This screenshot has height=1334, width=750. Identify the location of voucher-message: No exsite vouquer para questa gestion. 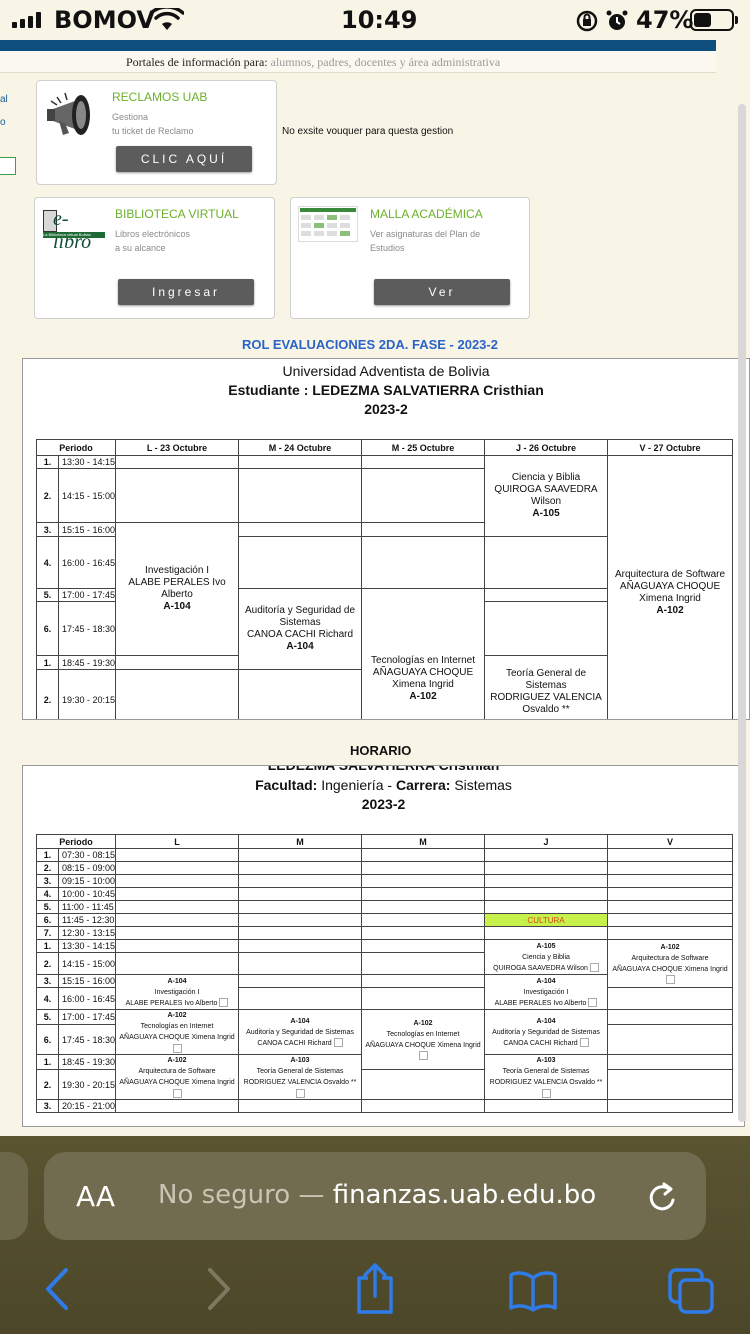
(368, 131).